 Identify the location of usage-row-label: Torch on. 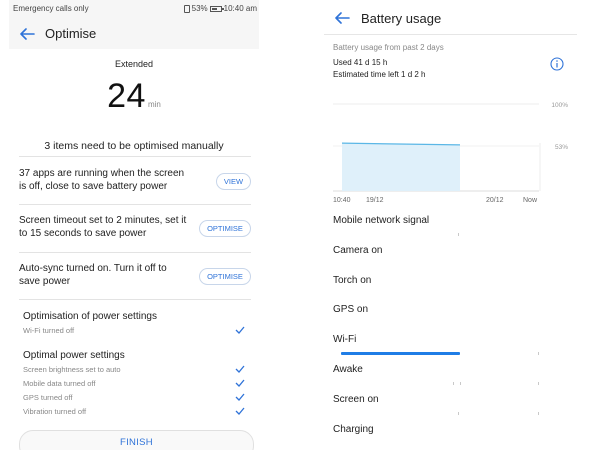
(352, 280).